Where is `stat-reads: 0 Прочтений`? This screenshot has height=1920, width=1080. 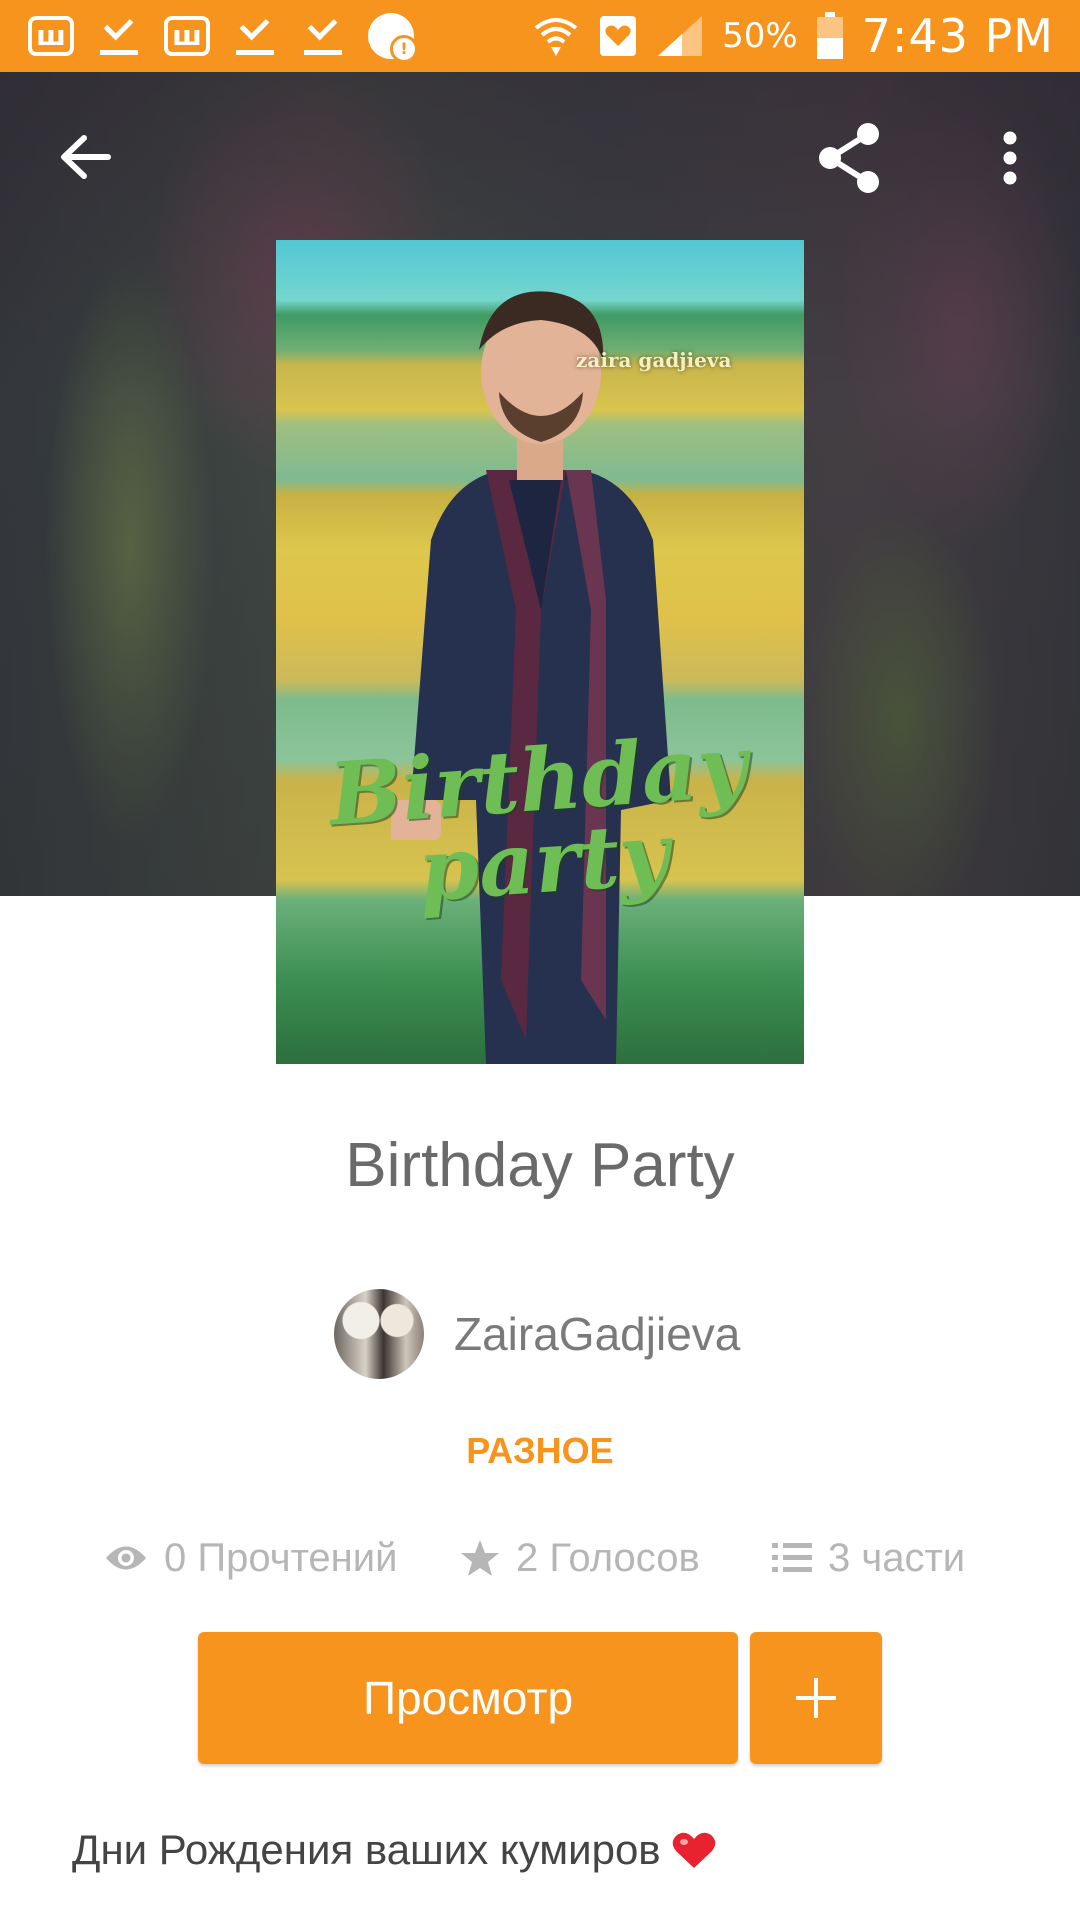 stat-reads: 0 Прочтений is located at coordinates (250, 1558).